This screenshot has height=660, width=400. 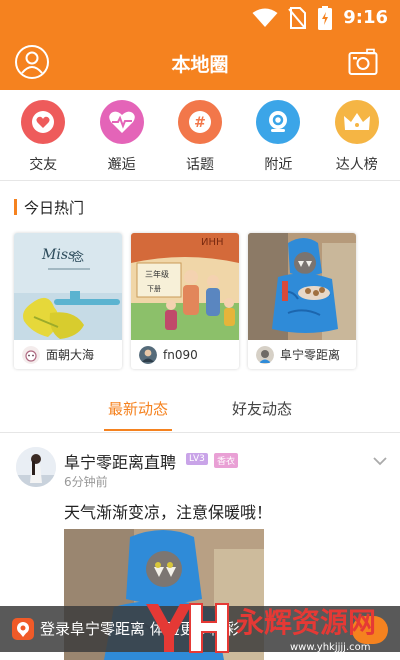 I want to click on hot-card-footer: 面朝大海, so click(x=68, y=354).